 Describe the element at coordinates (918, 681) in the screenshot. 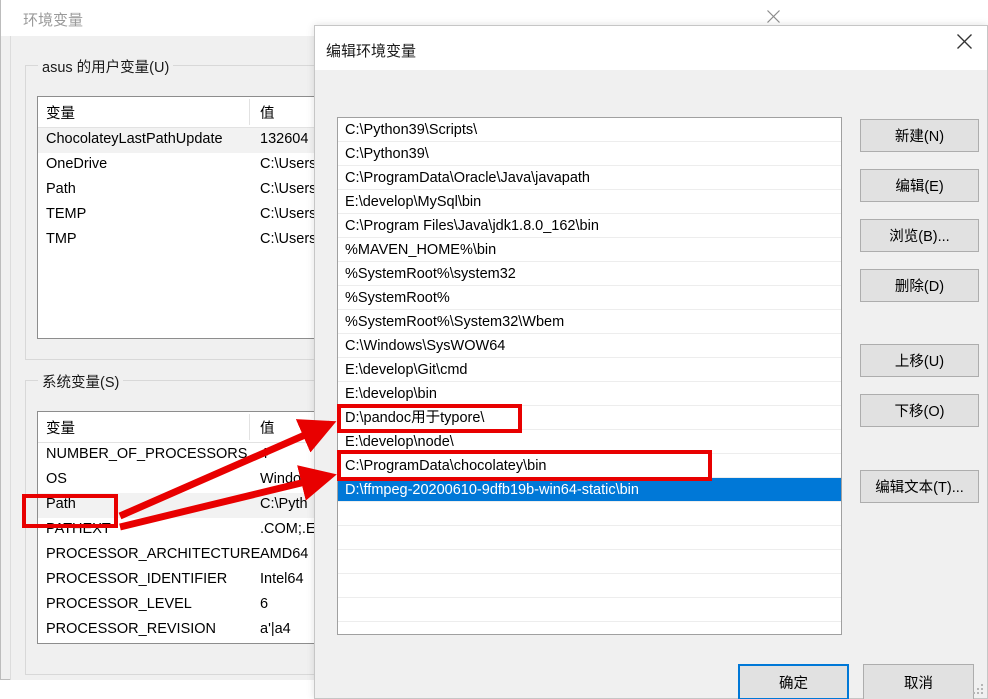

I see `cancel-button: 取消` at that location.